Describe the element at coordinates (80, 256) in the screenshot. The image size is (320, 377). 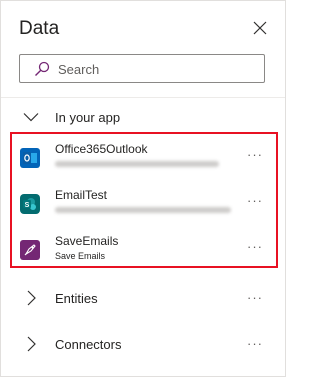
I see `item-subtitle: Save Emails` at that location.